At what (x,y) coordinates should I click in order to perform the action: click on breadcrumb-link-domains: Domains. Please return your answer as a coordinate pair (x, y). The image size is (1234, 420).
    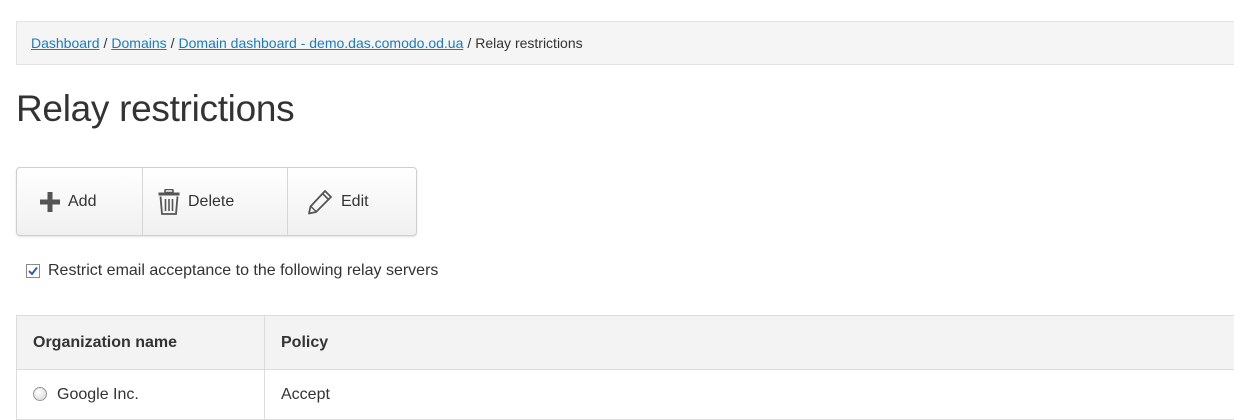
    Looking at the image, I should click on (138, 43).